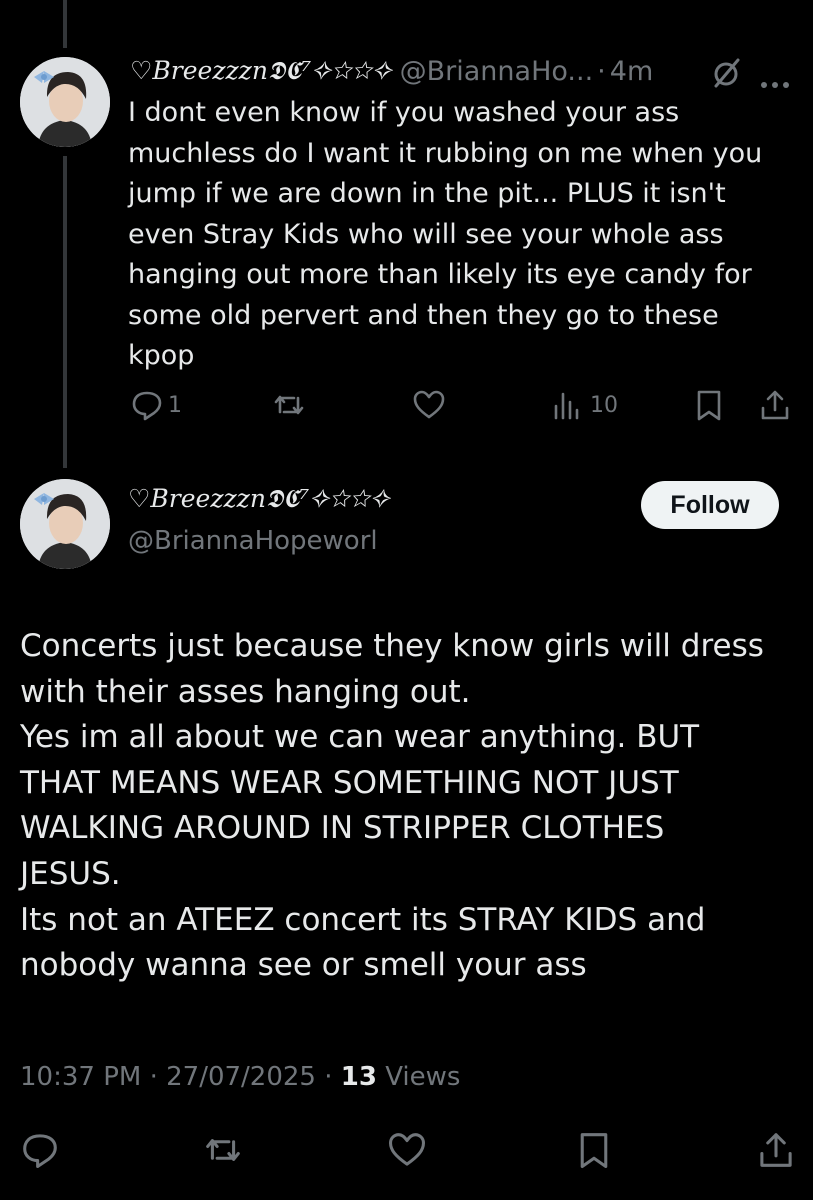 Image resolution: width=813 pixels, height=1200 pixels. Describe the element at coordinates (465, 408) in the screenshot. I see `reply-action-bar: 1 10` at that location.